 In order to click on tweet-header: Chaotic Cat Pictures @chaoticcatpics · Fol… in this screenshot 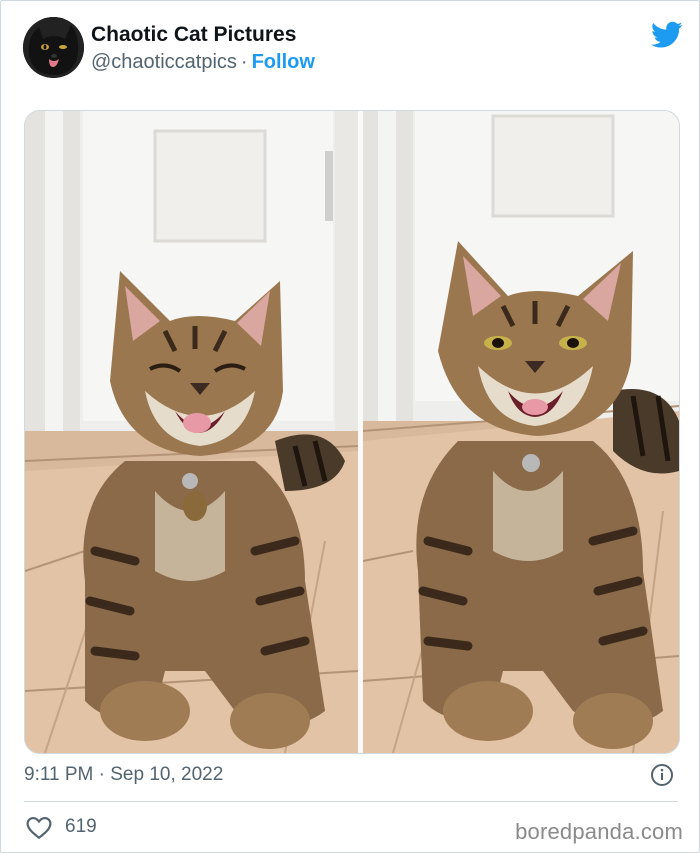, I will do `click(353, 49)`.